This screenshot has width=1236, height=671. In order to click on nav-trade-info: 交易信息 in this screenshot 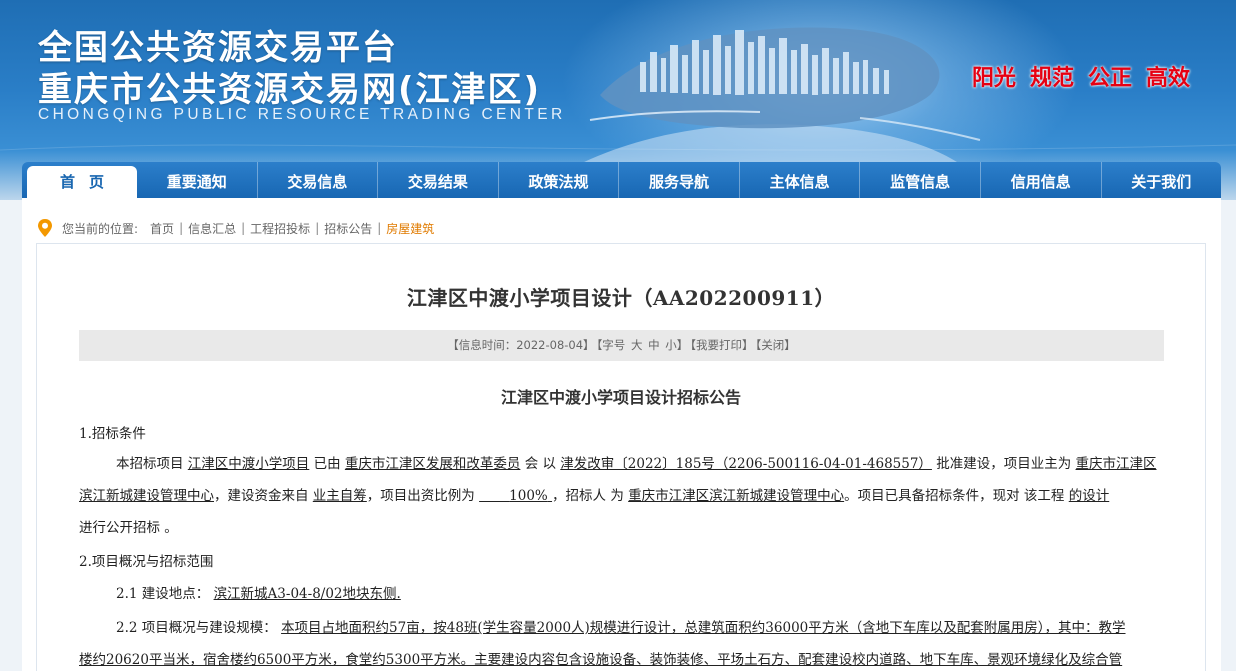, I will do `click(317, 180)`.